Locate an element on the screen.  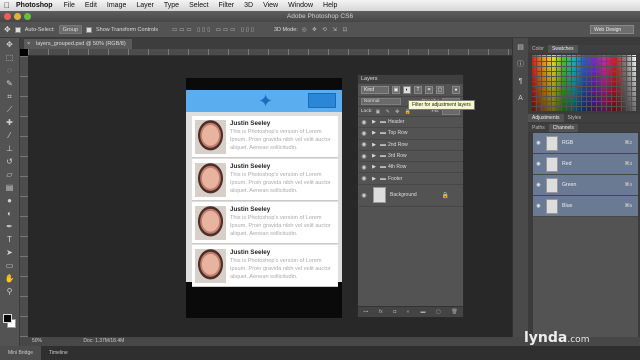
quick-select-tool-icon: ✎ is located at coordinates (10, 84).